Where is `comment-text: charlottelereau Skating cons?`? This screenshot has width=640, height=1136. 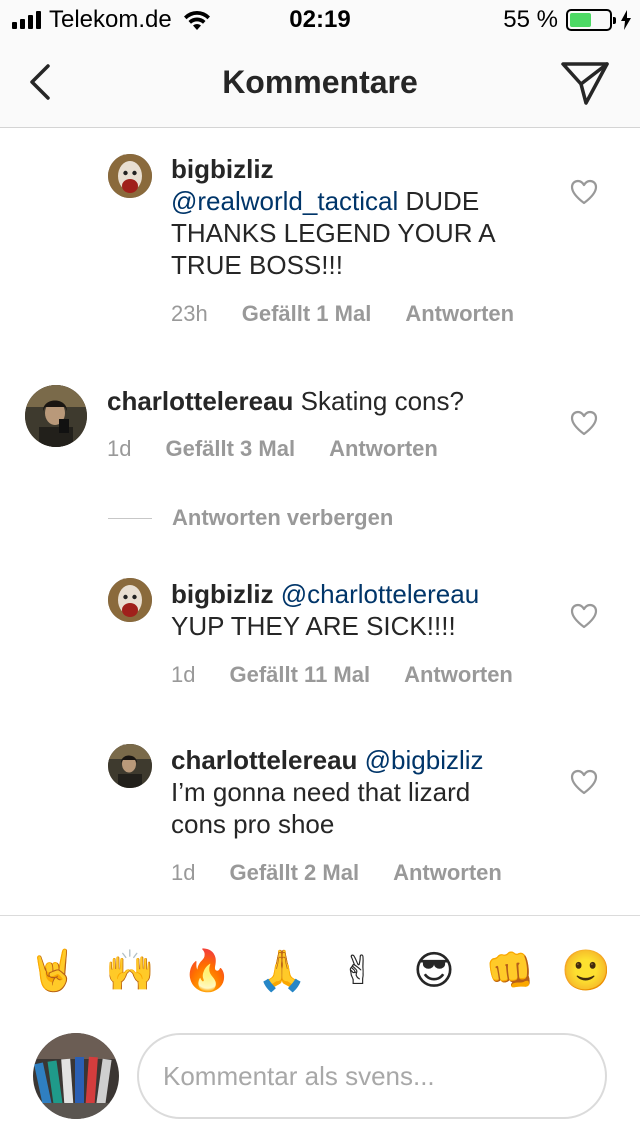 comment-text: charlottelereau Skating cons? is located at coordinates (337, 401).